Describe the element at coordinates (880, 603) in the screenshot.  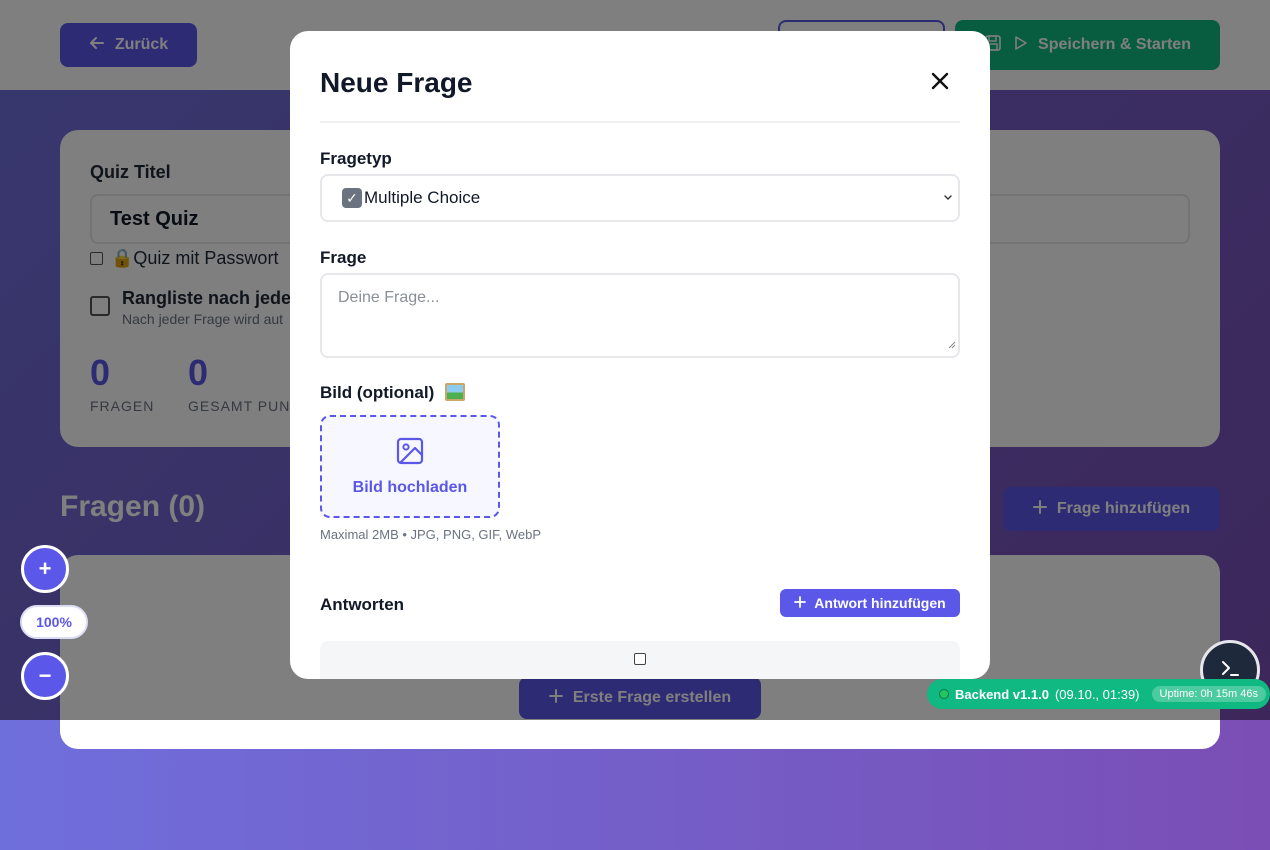
I see `add-answer-label: Antwort hinzufügen` at that location.